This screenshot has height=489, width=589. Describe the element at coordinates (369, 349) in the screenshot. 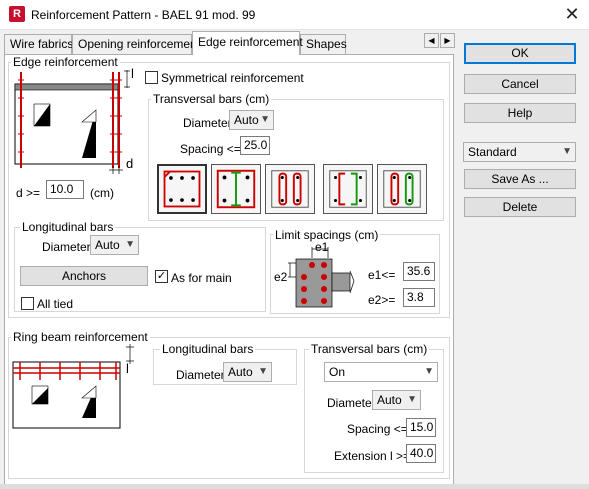

I see `ring-transversal-label: Transversal bars (cm)` at that location.